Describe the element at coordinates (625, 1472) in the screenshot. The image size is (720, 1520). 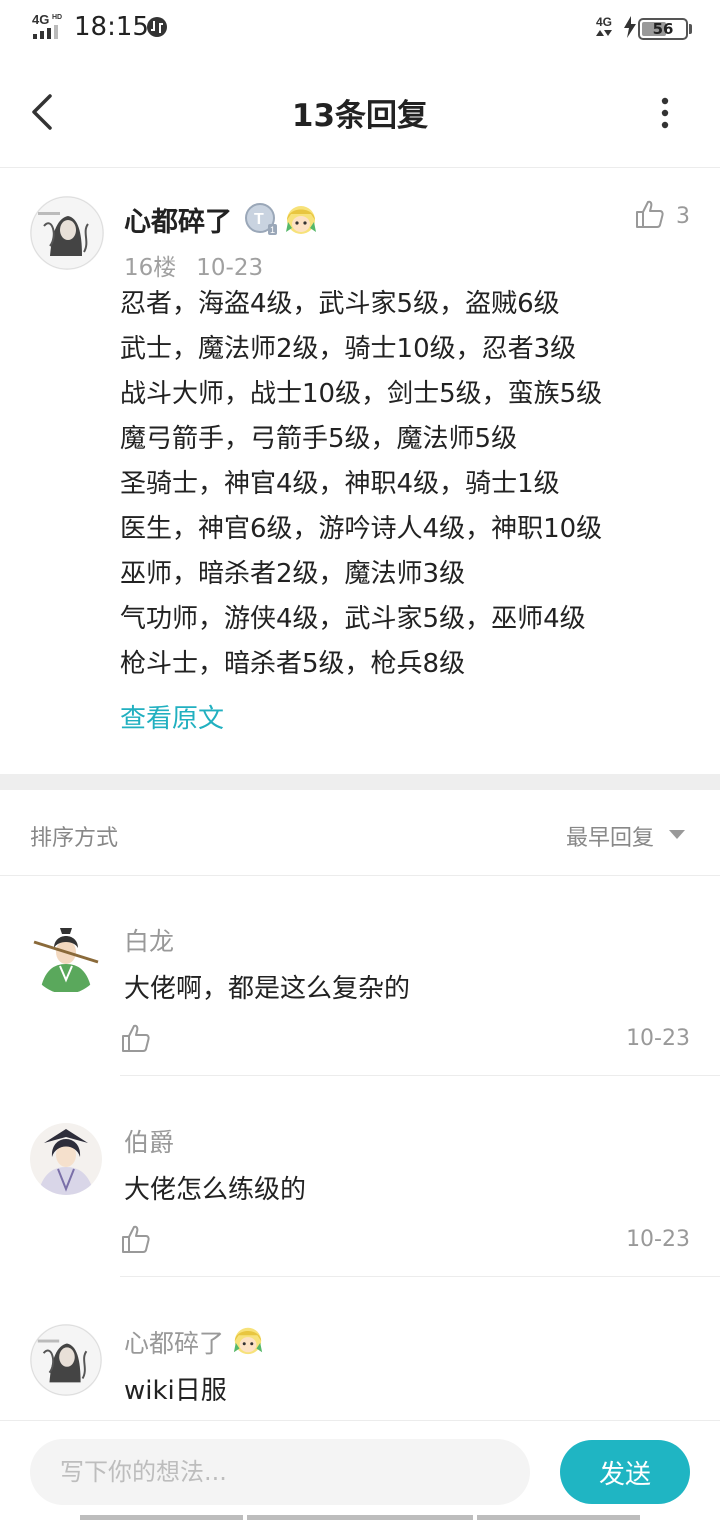
I see `send-button: 发送` at that location.